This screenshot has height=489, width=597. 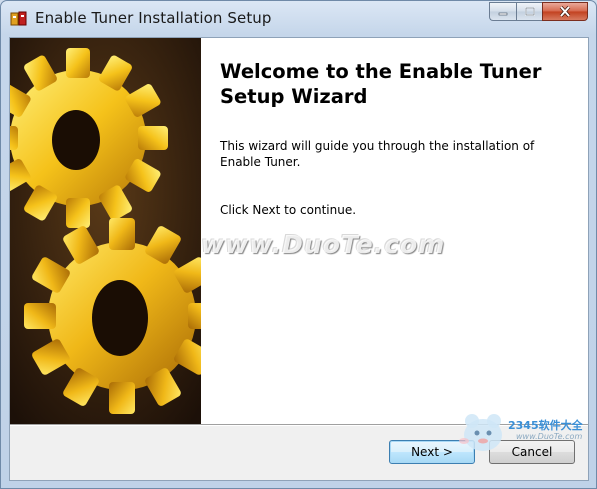 I want to click on maximize-icon, so click(x=529, y=11).